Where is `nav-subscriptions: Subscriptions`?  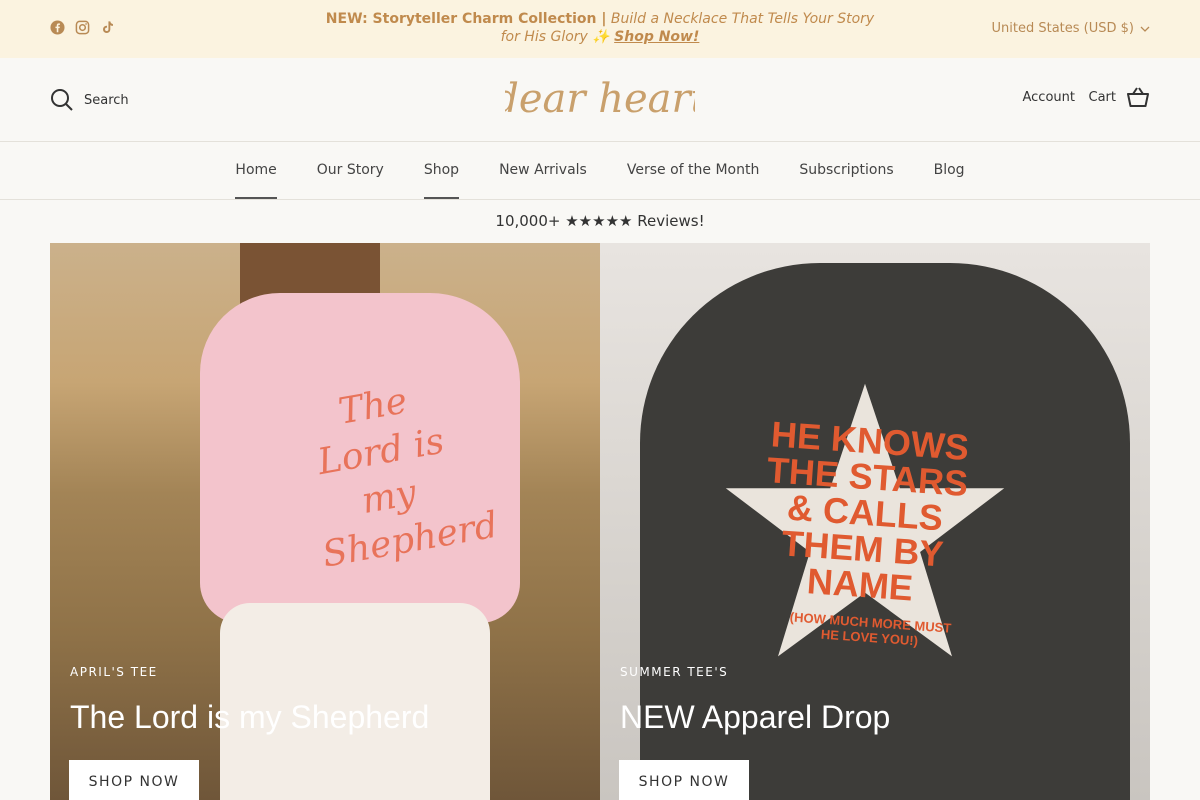 nav-subscriptions: Subscriptions is located at coordinates (846, 170).